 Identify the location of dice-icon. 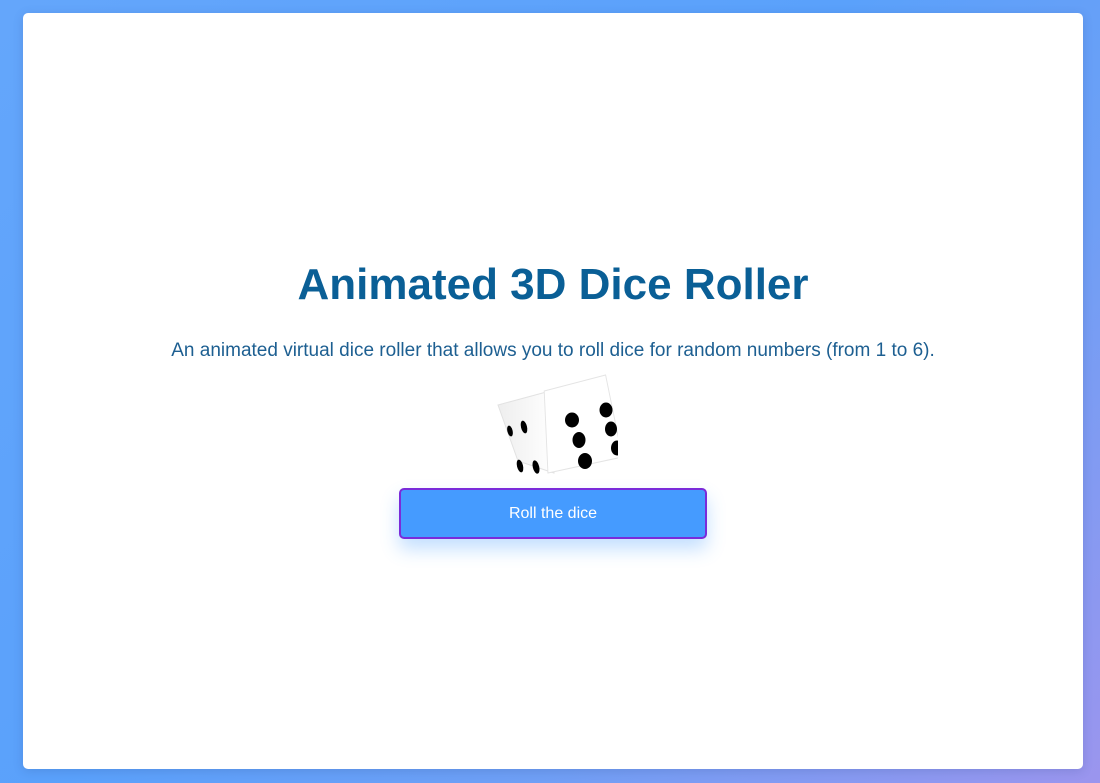
(557, 427).